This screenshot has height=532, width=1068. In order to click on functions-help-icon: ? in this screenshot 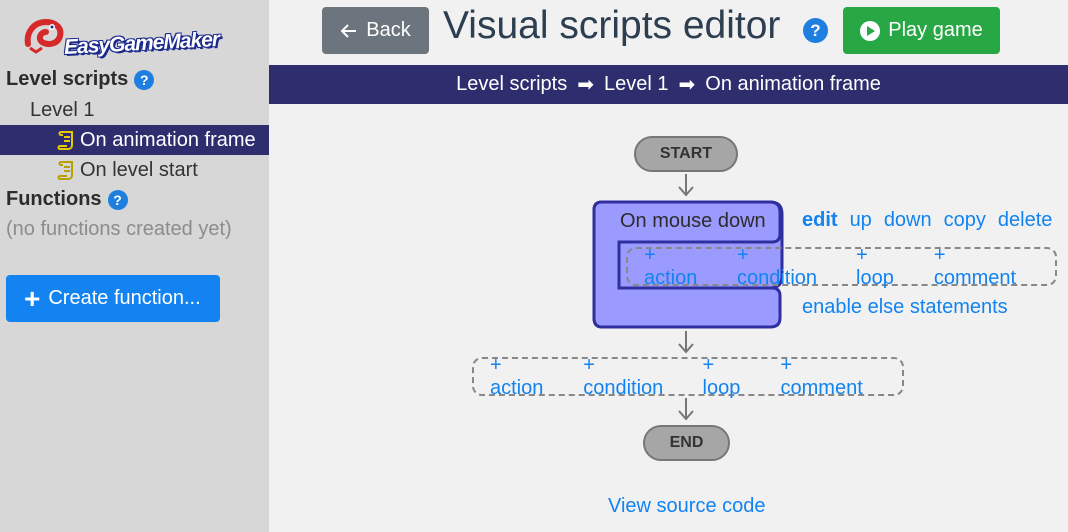, I will do `click(117, 199)`.